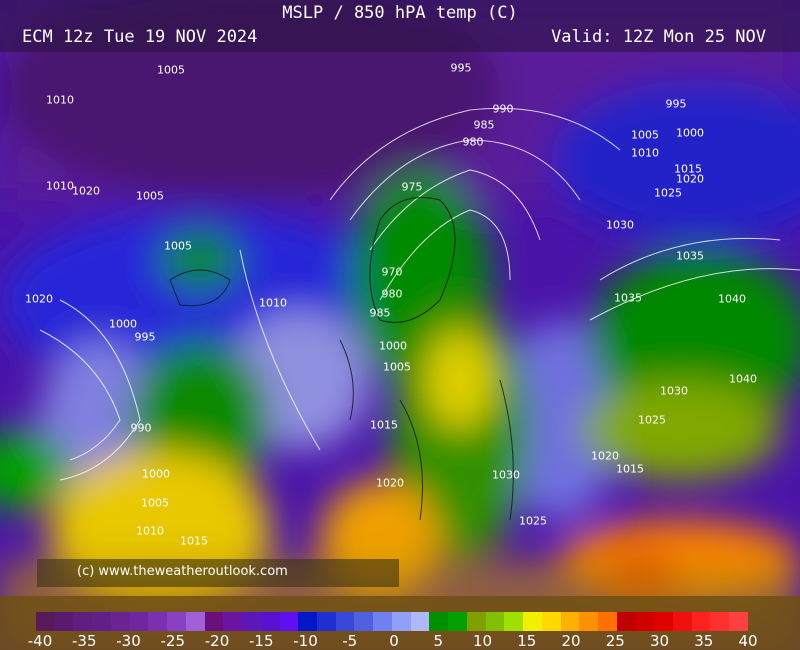  I want to click on colorbar-tick-label: 10, so click(482, 641).